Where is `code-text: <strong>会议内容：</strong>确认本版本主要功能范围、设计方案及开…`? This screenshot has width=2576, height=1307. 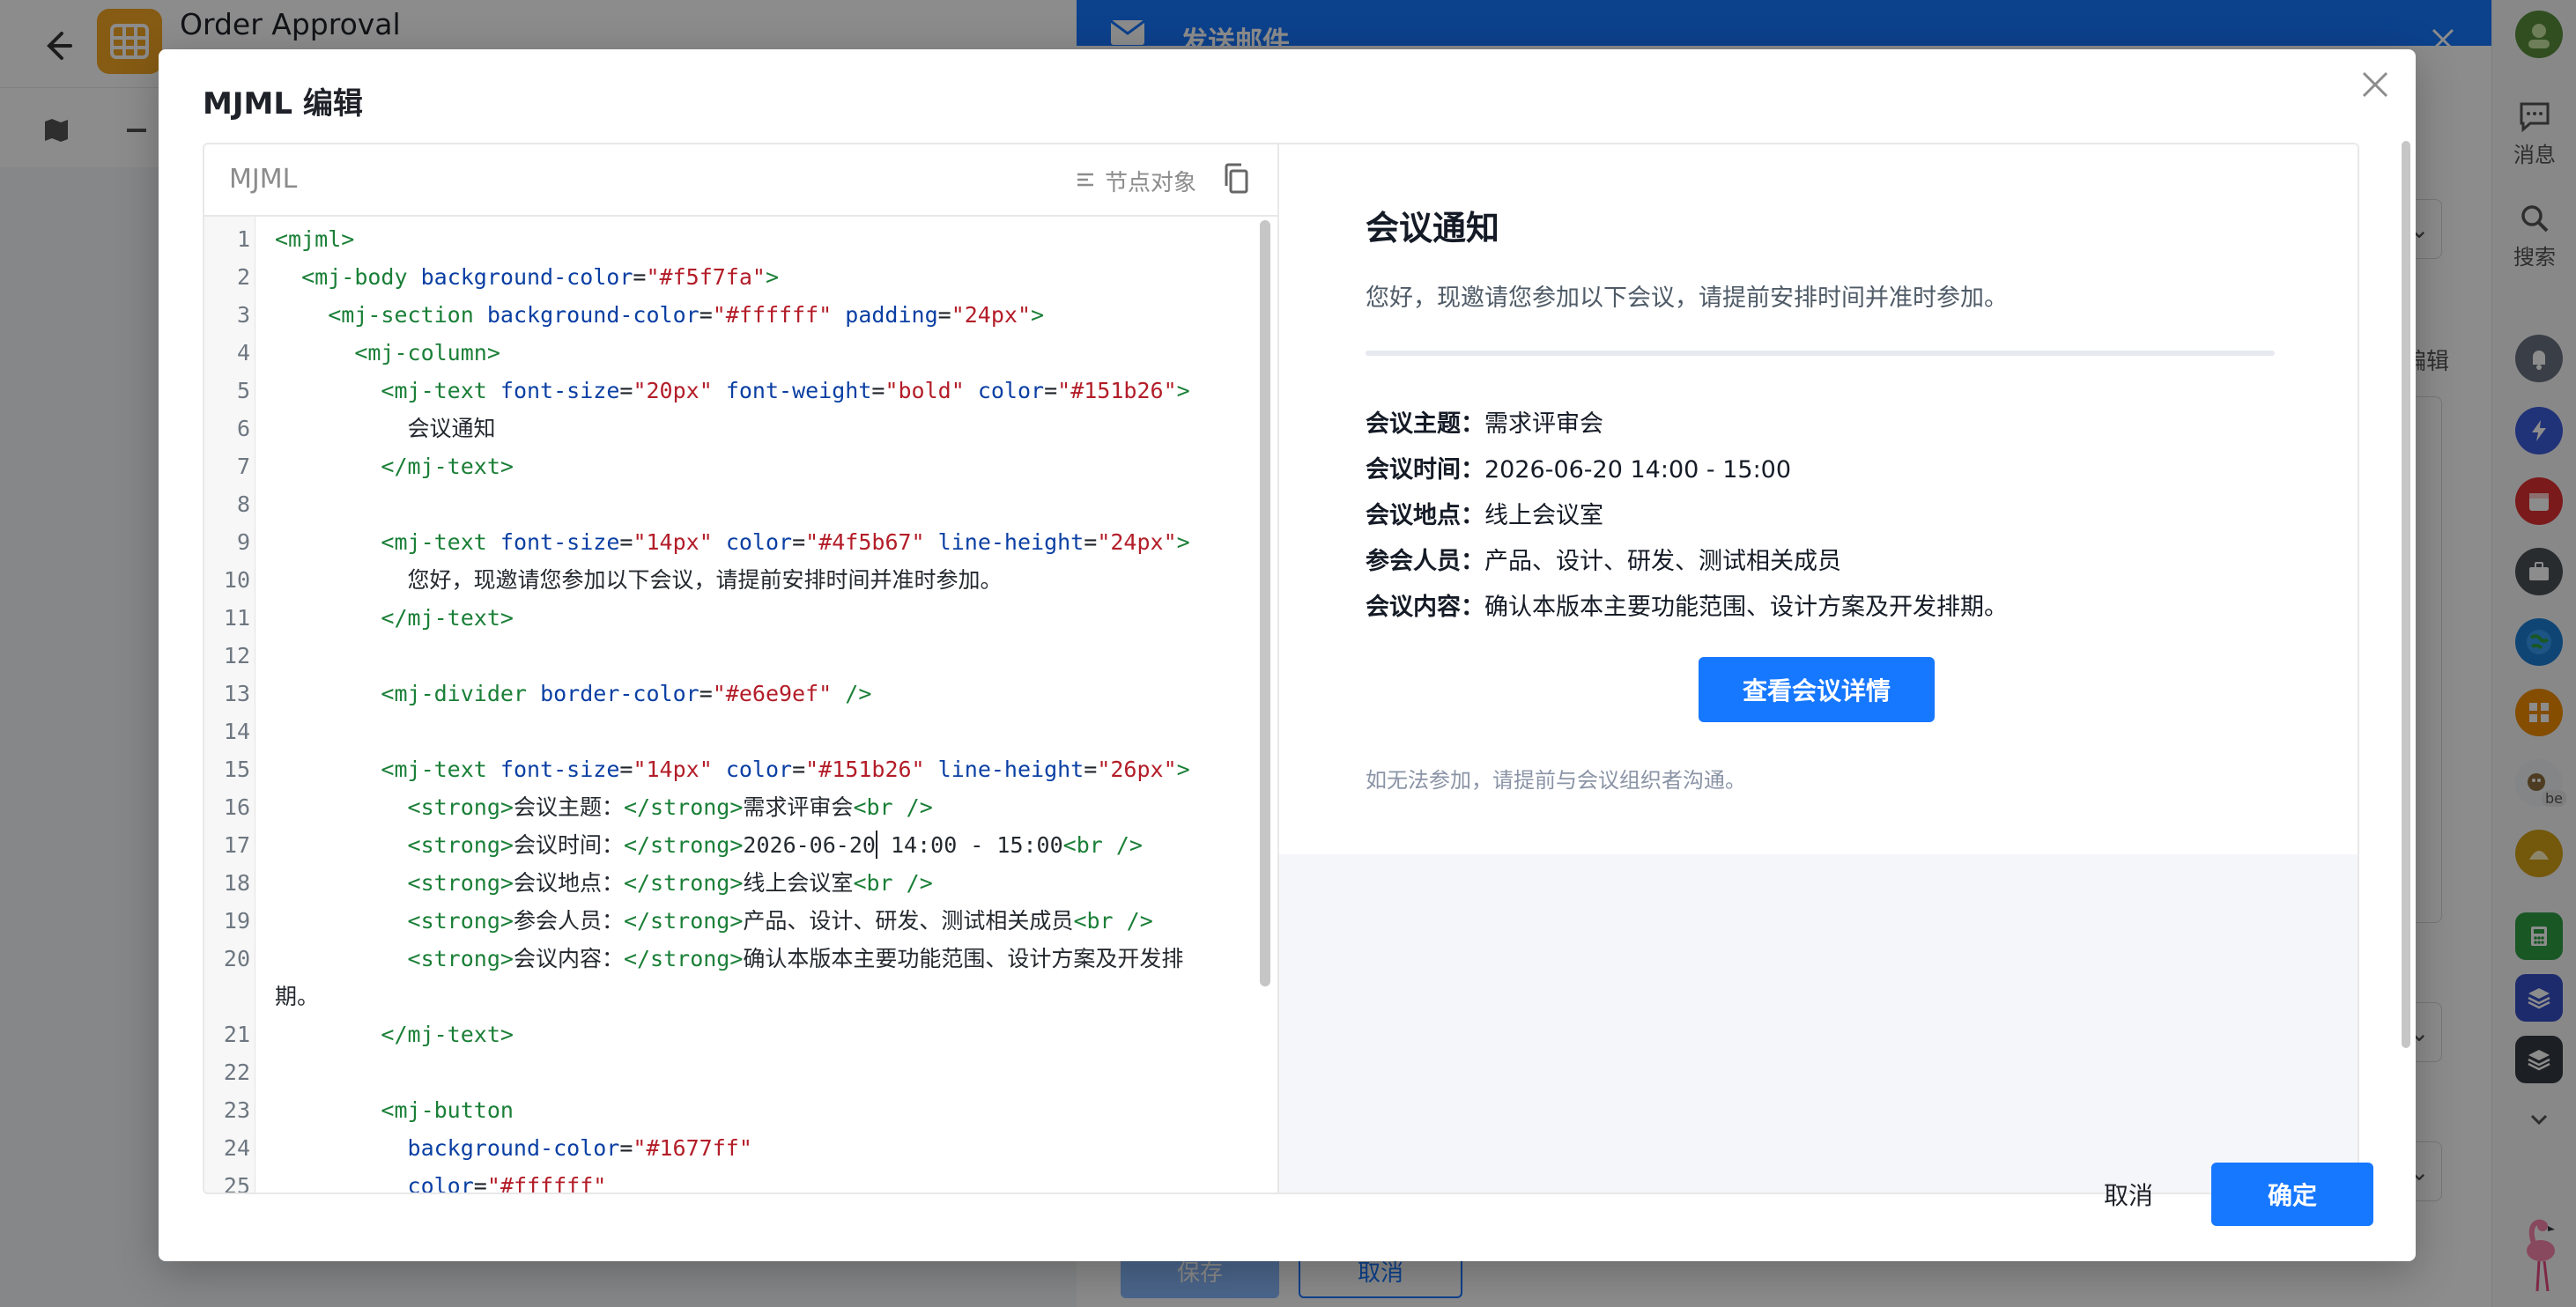
code-text: <strong>会议内容：</strong>确认本版本主要功能范围、设计方案及开… is located at coordinates (796, 958).